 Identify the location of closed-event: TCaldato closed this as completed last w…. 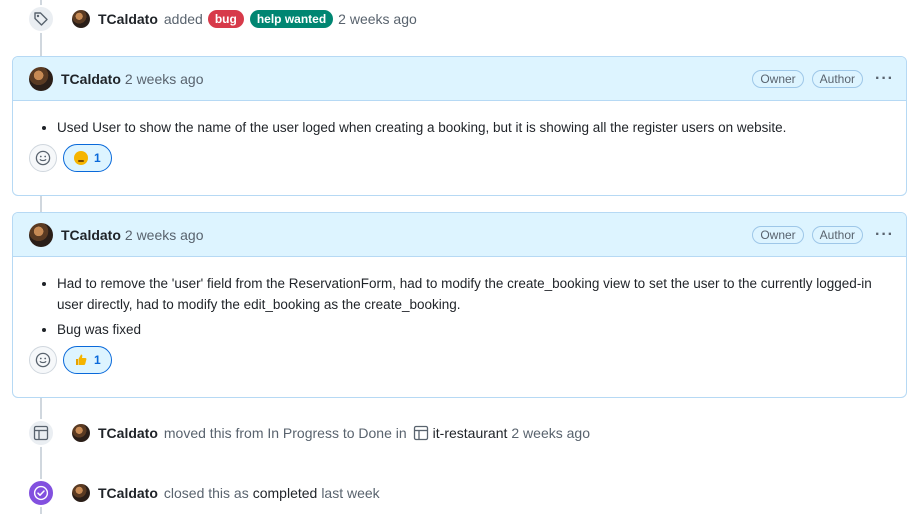
(226, 493).